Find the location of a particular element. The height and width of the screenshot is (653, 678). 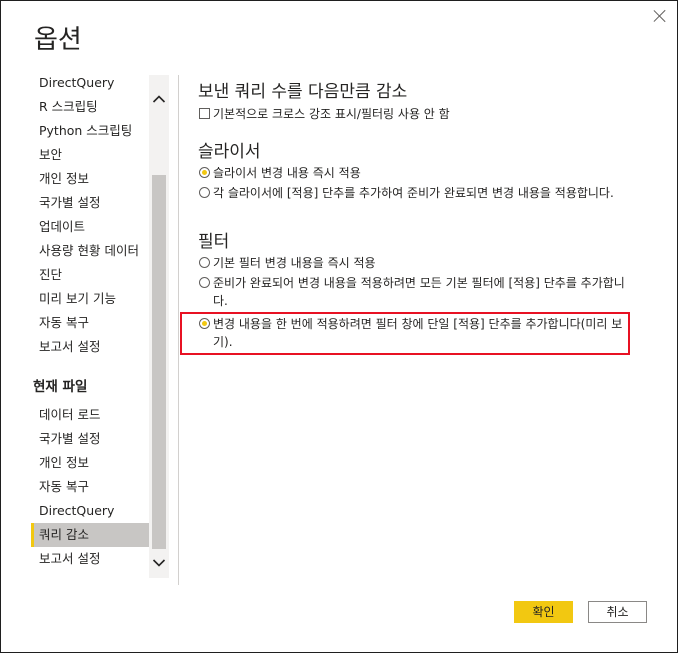

sidebar-item-file-regional-settings: 국가별 설정 is located at coordinates (90, 439).